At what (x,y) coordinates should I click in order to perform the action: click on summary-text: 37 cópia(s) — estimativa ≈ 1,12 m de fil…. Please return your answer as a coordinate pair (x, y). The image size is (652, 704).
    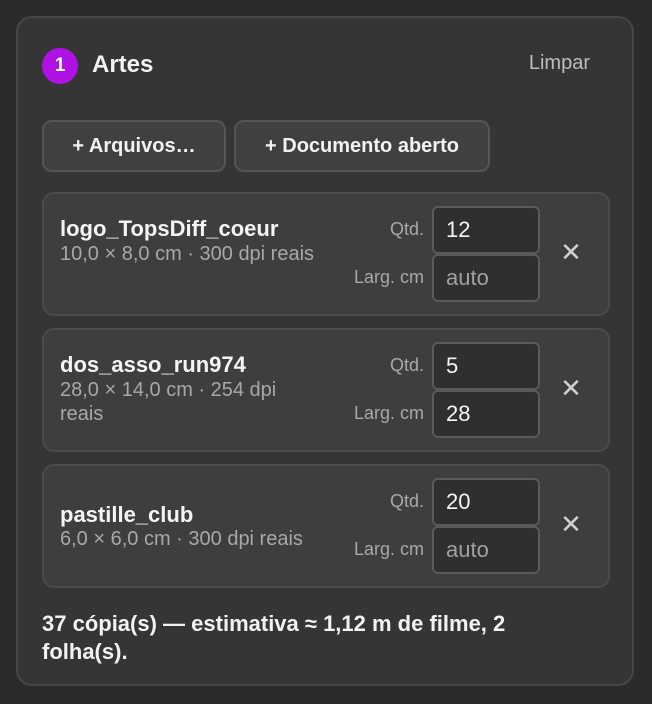
    Looking at the image, I should click on (274, 637).